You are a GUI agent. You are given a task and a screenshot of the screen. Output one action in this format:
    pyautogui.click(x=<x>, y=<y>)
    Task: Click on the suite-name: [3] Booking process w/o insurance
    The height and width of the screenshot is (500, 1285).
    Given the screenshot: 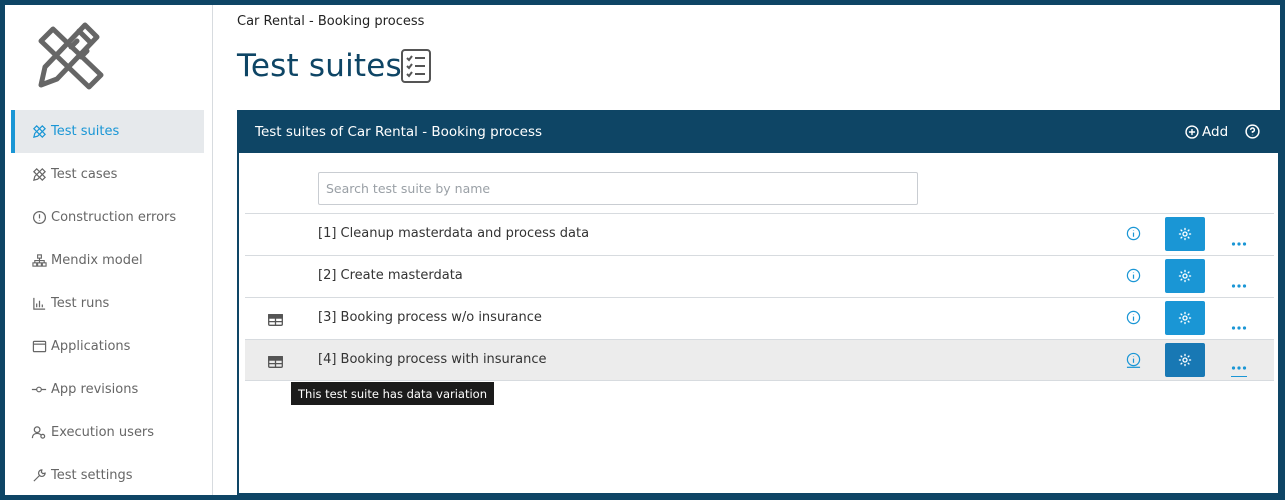 What is the action you would take?
    pyautogui.click(x=430, y=317)
    